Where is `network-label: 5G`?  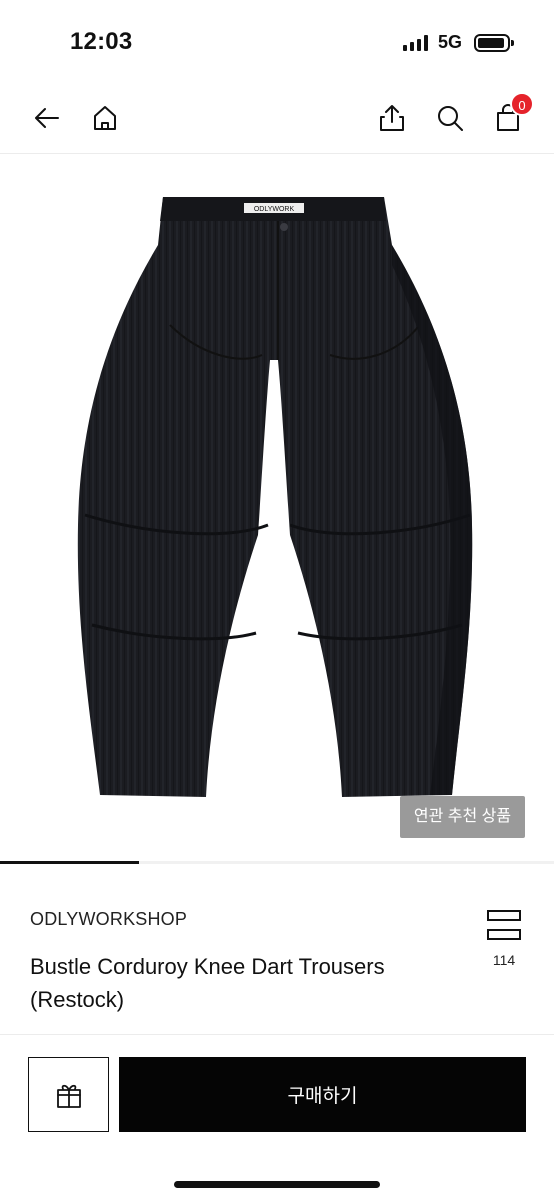
network-label: 5G is located at coordinates (449, 42).